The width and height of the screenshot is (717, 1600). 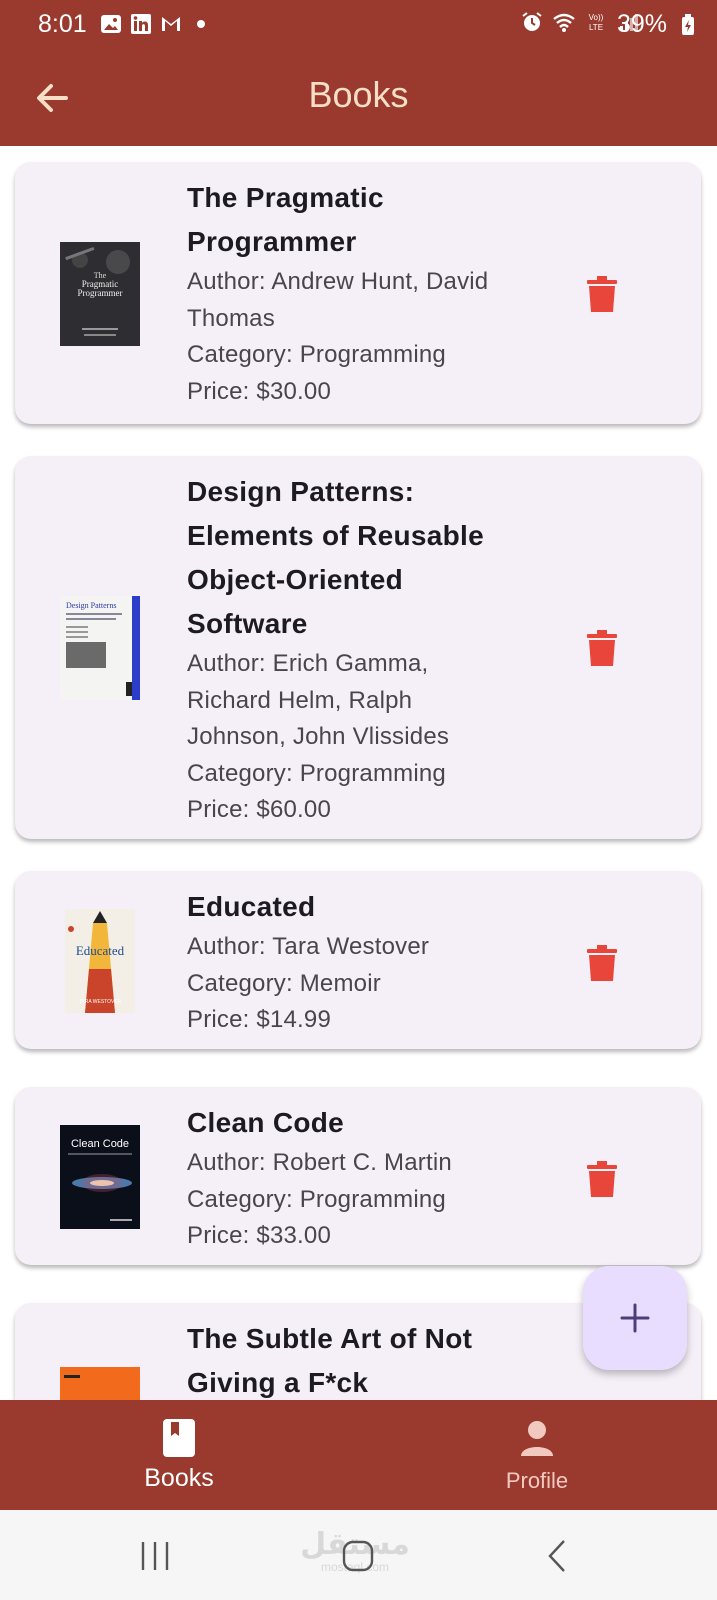 What do you see at coordinates (266, 1122) in the screenshot?
I see `book-title: Clean Code` at bounding box center [266, 1122].